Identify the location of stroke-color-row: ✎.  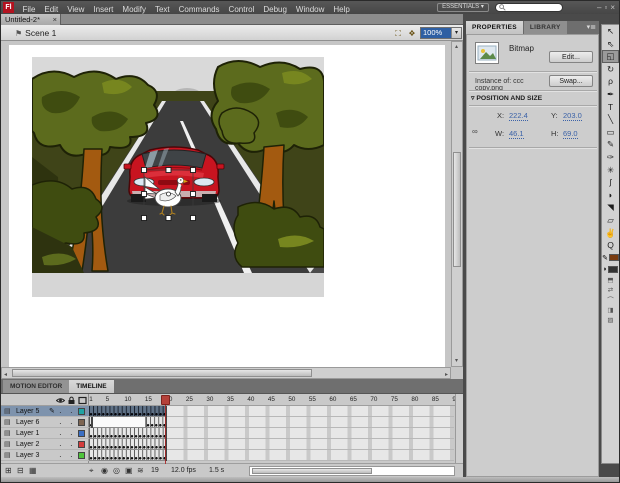
(610, 258).